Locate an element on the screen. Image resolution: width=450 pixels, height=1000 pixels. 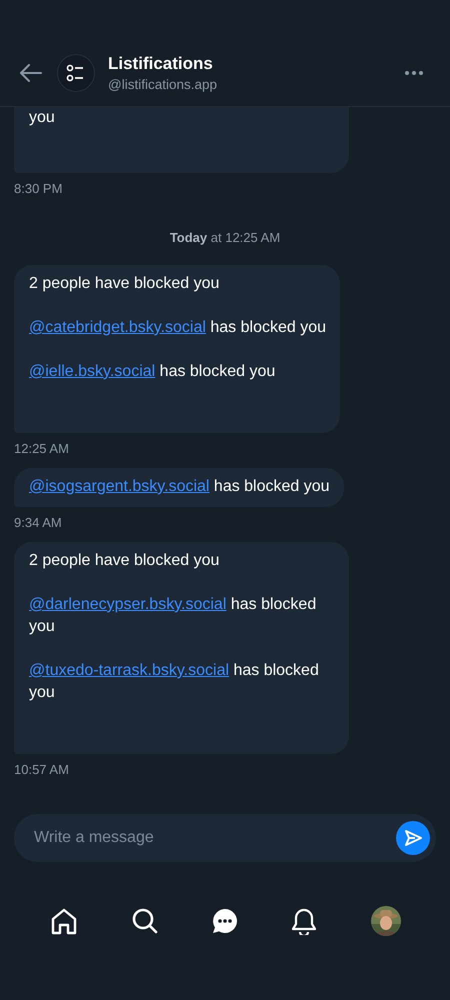
message-time: 12:25 AM is located at coordinates (41, 448).